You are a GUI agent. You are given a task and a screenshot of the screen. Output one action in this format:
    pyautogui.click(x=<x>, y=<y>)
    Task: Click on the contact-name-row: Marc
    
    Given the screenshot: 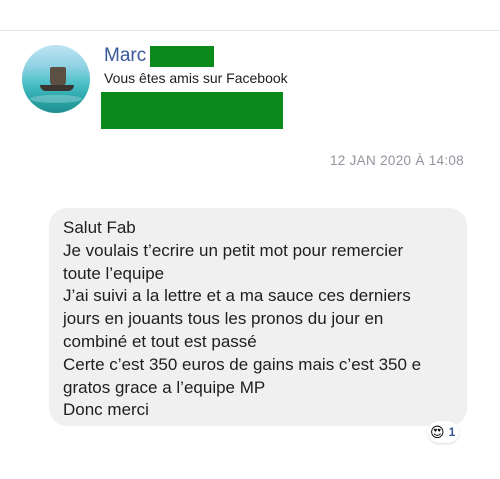 What is the action you would take?
    pyautogui.click(x=159, y=56)
    